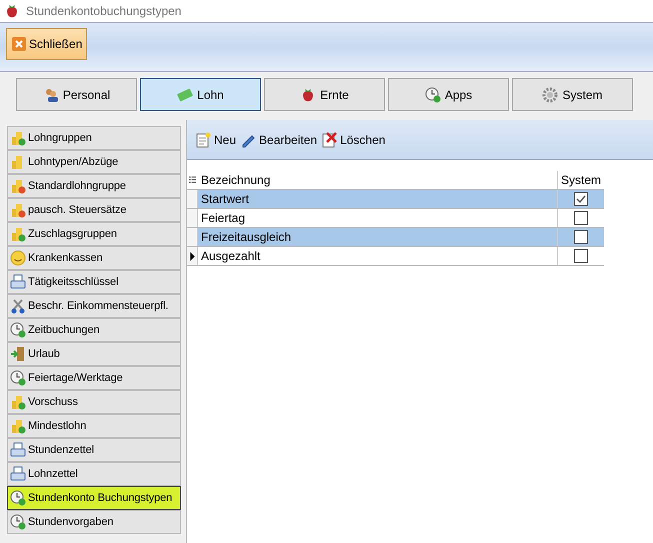 Image resolution: width=653 pixels, height=543 pixels. Describe the element at coordinates (94, 210) in the screenshot. I see `sidebar-item: pausch. Steuersätze` at that location.